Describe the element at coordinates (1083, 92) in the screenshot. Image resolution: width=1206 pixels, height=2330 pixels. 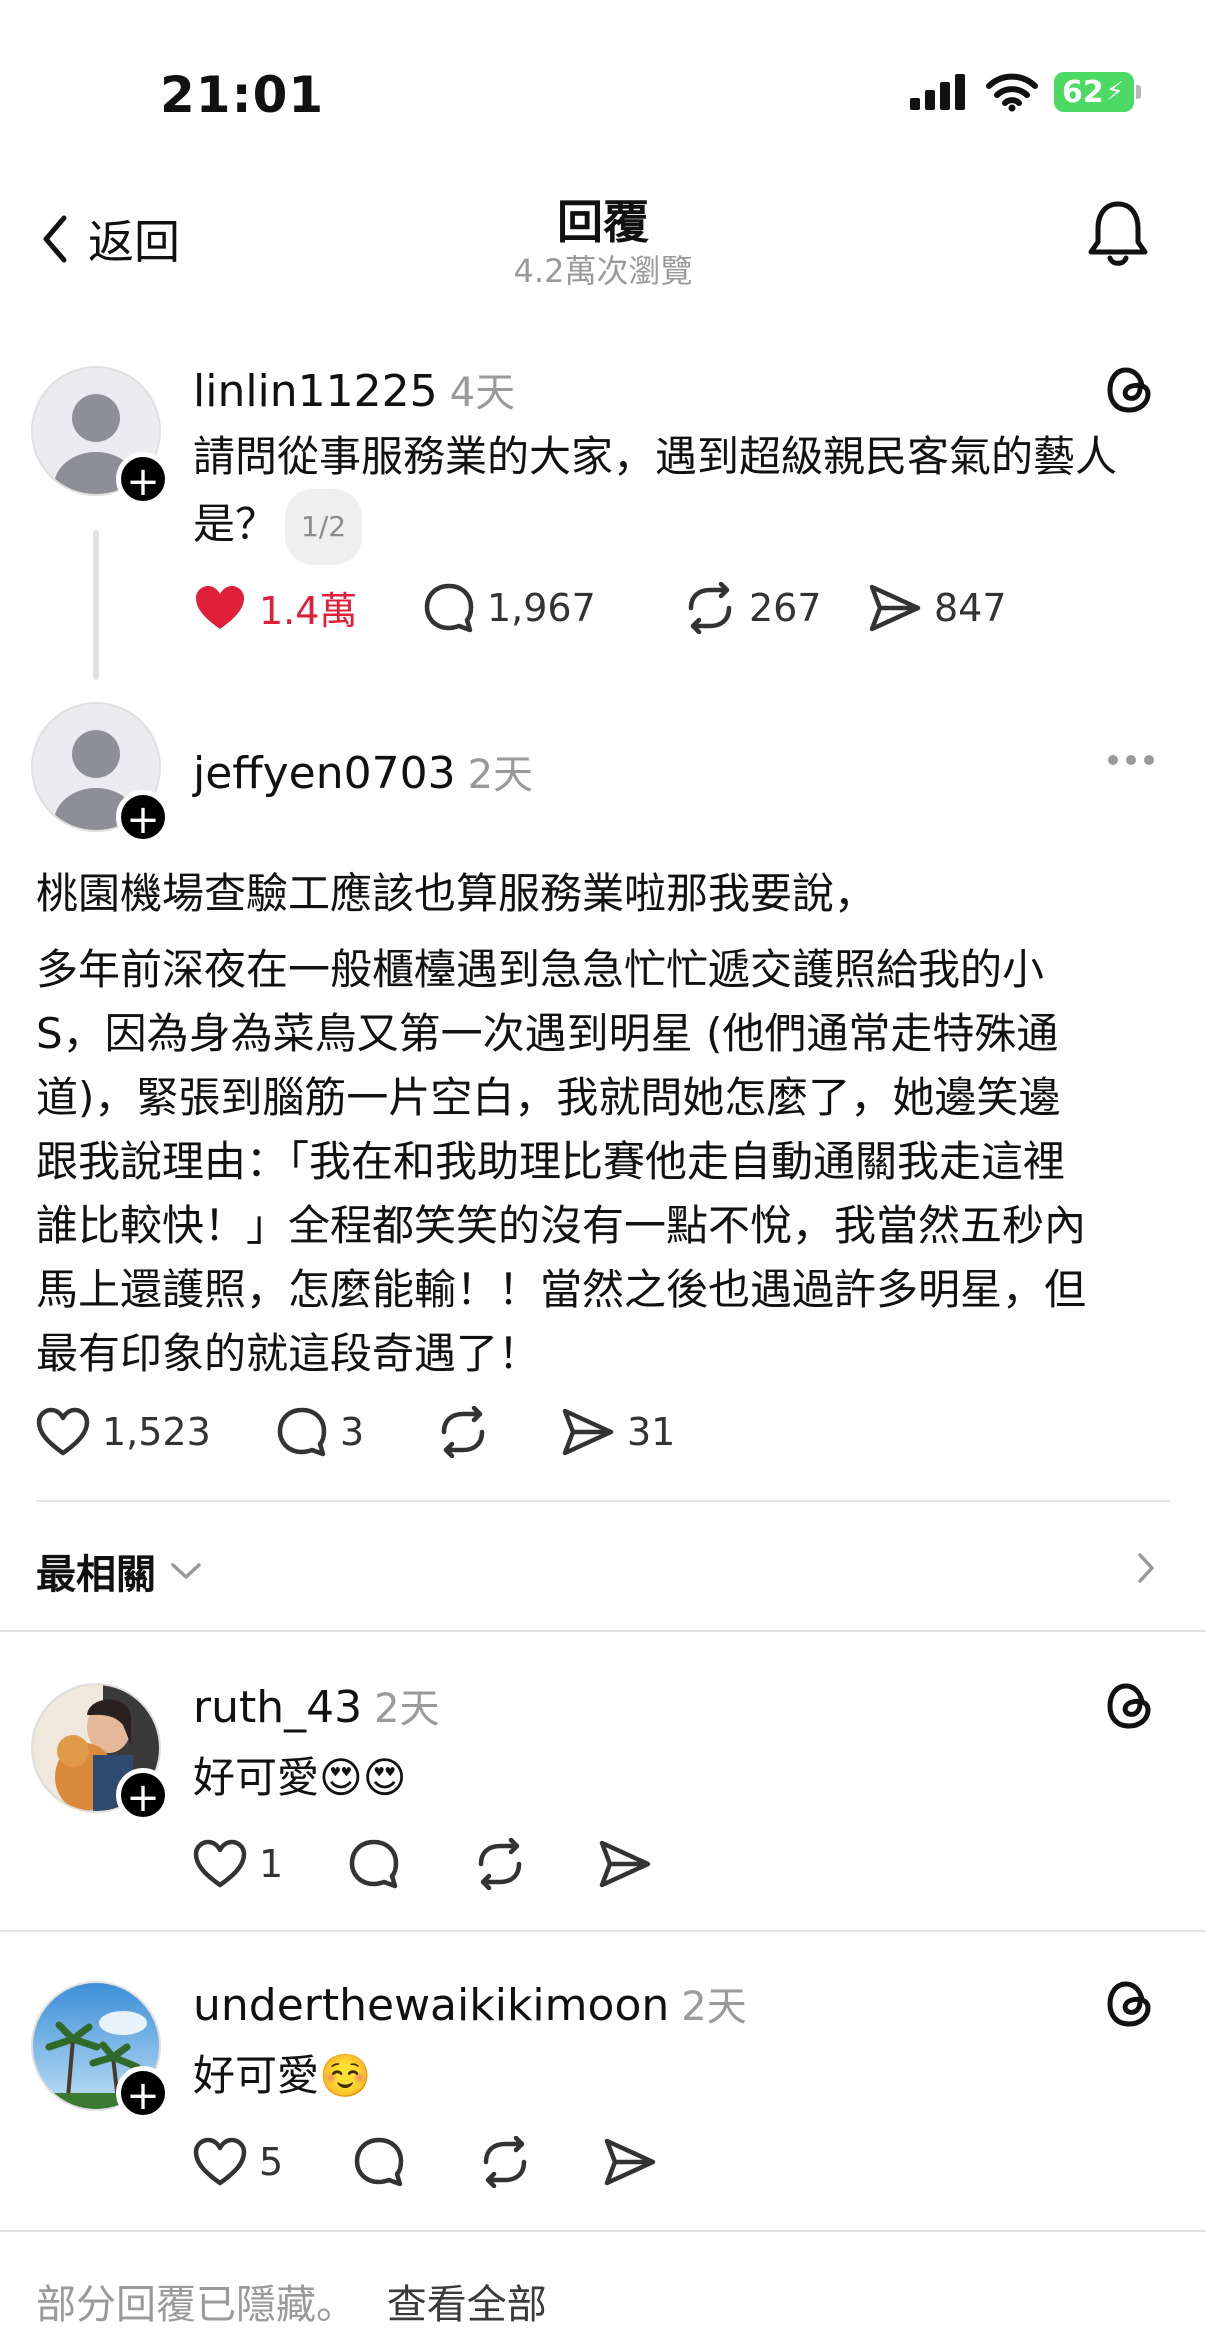
I see `battery-level: 62` at that location.